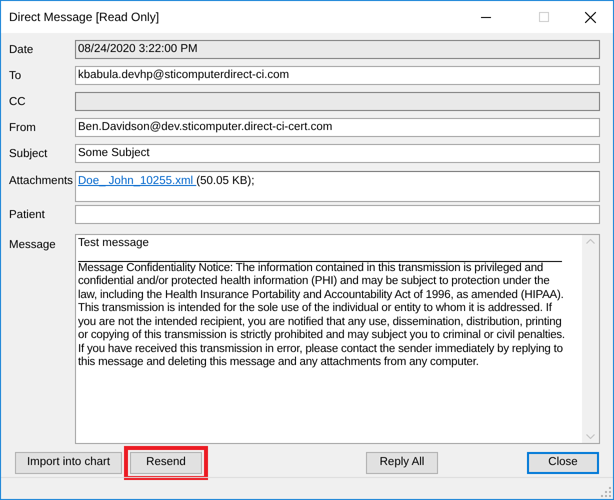  Describe the element at coordinates (337, 75) in the screenshot. I see `input-field: kbabula.devhp@sticomputerdirect-ci.com` at that location.